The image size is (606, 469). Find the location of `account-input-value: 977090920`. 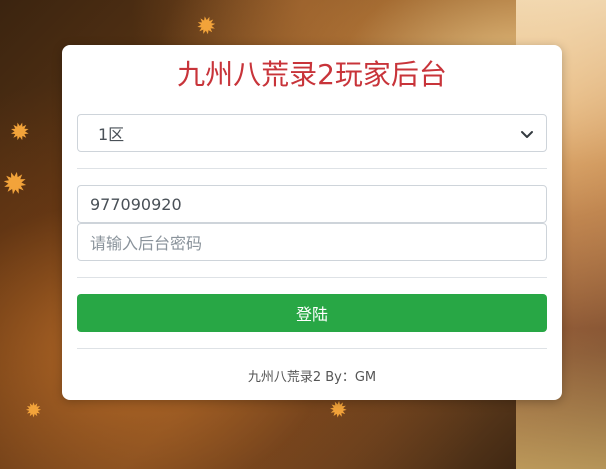

account-input-value: 977090920 is located at coordinates (136, 204).